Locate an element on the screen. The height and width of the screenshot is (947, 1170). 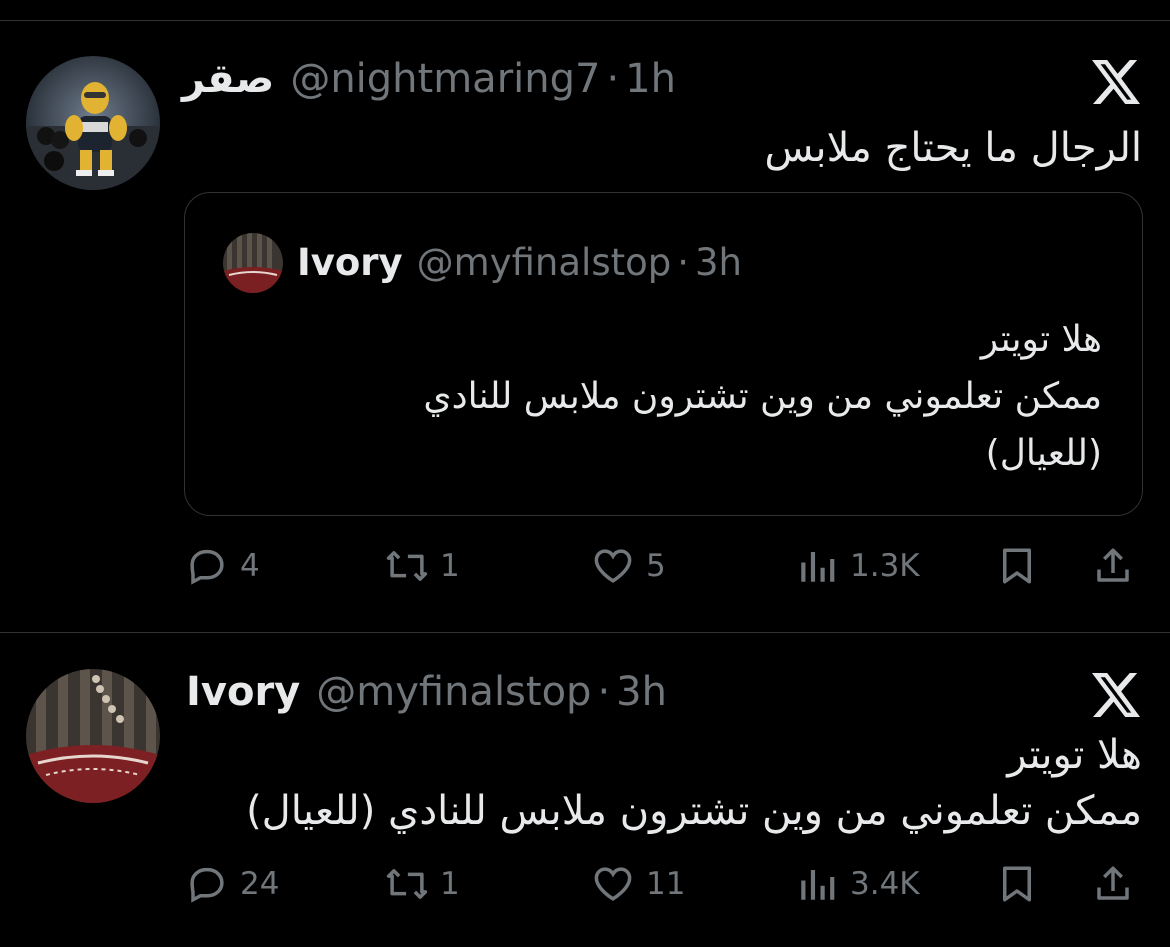
views-button: 3.4K is located at coordinates (858, 884).